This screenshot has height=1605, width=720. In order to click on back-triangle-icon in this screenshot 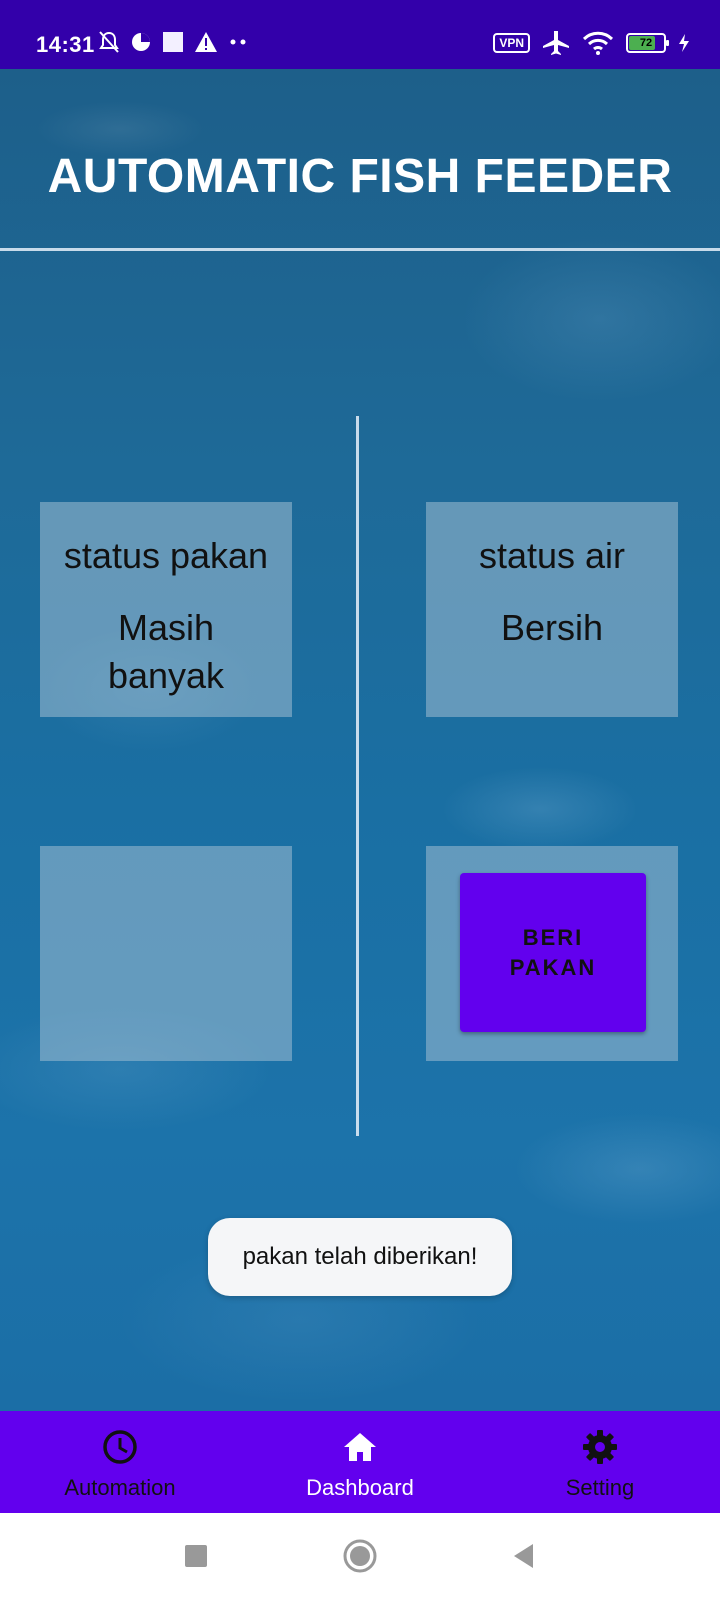, I will do `click(523, 1556)`.